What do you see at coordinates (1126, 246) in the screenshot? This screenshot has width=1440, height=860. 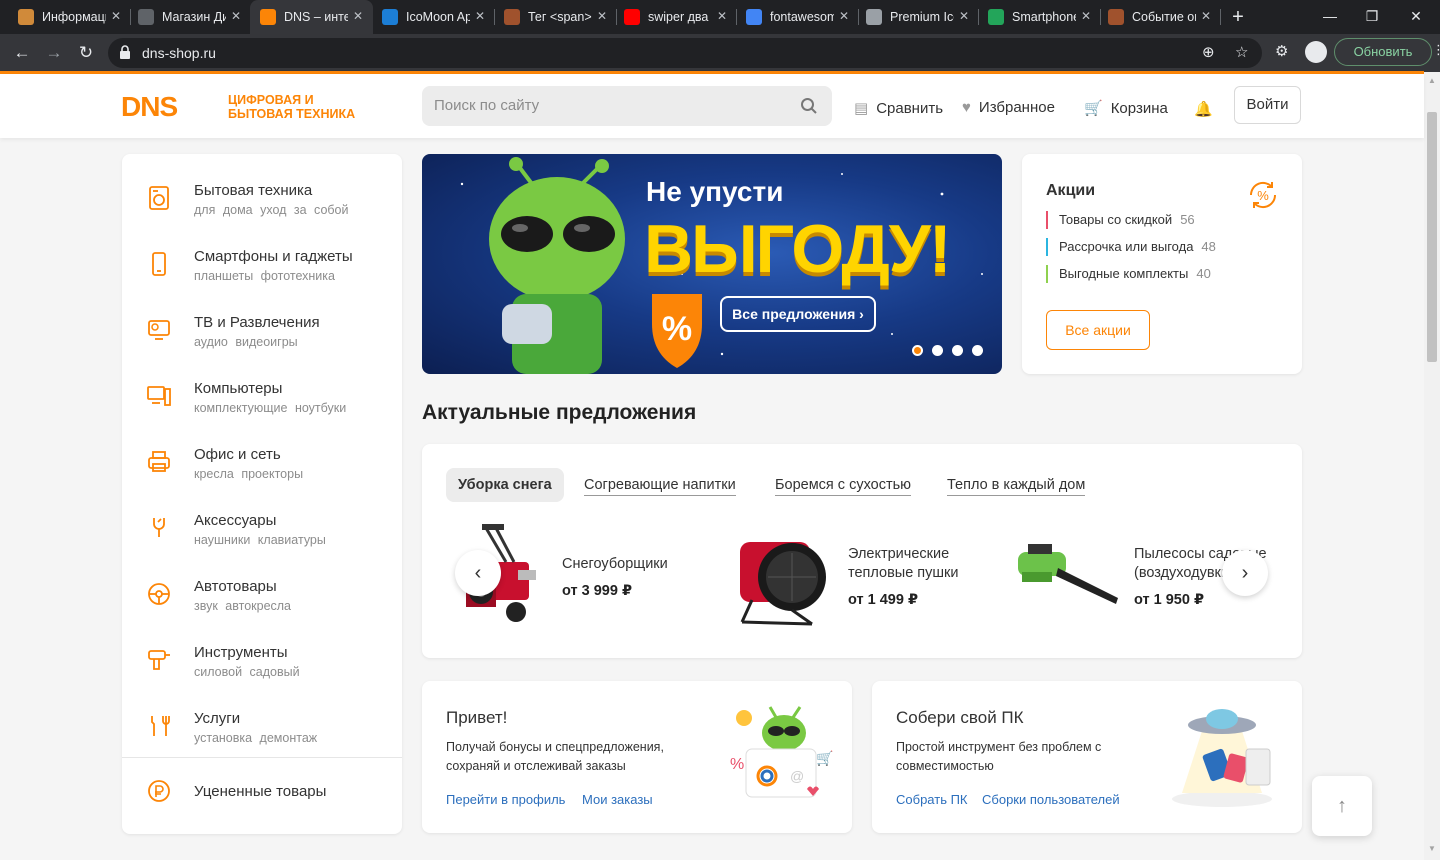 I see `promotion-label: Рассрочка или выгода` at bounding box center [1126, 246].